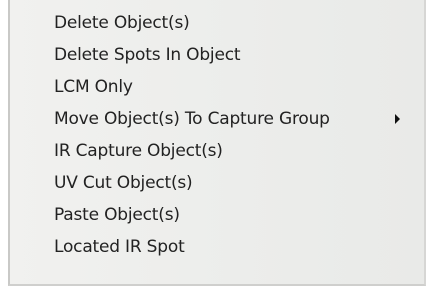  Describe the element at coordinates (123, 183) in the screenshot. I see `menu-item-label: UV Cut Object(s)` at that location.